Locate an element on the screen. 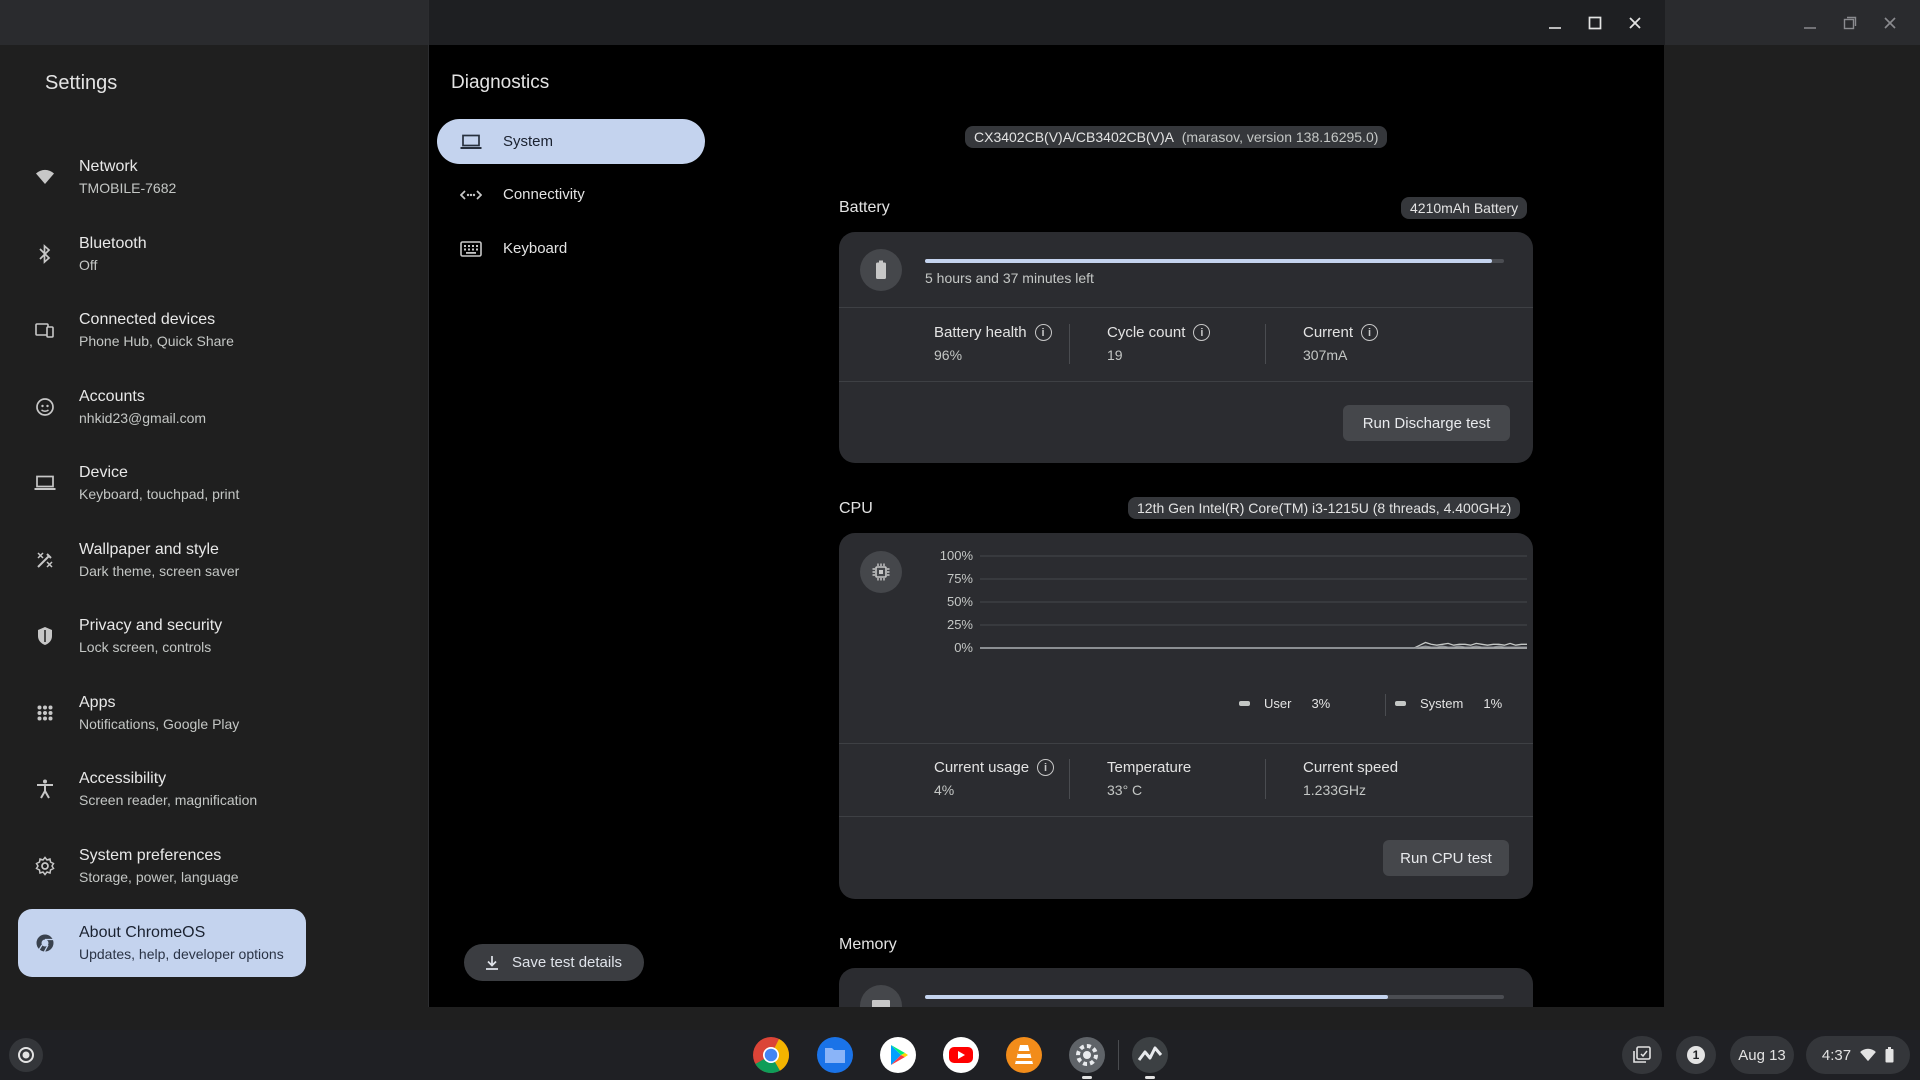 This screenshot has height=1080, width=1920. nav-label: System preferences is located at coordinates (150, 855).